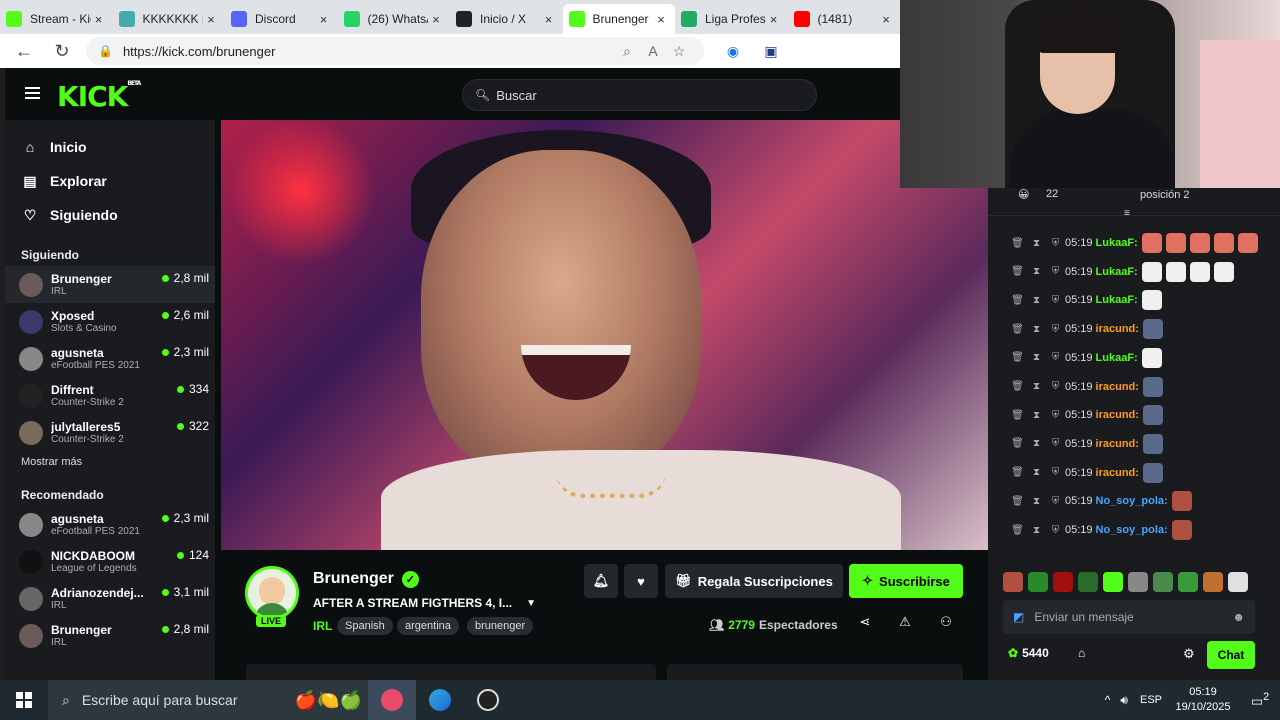  I want to click on channel-points: ✿ 5440, so click(1028, 653).